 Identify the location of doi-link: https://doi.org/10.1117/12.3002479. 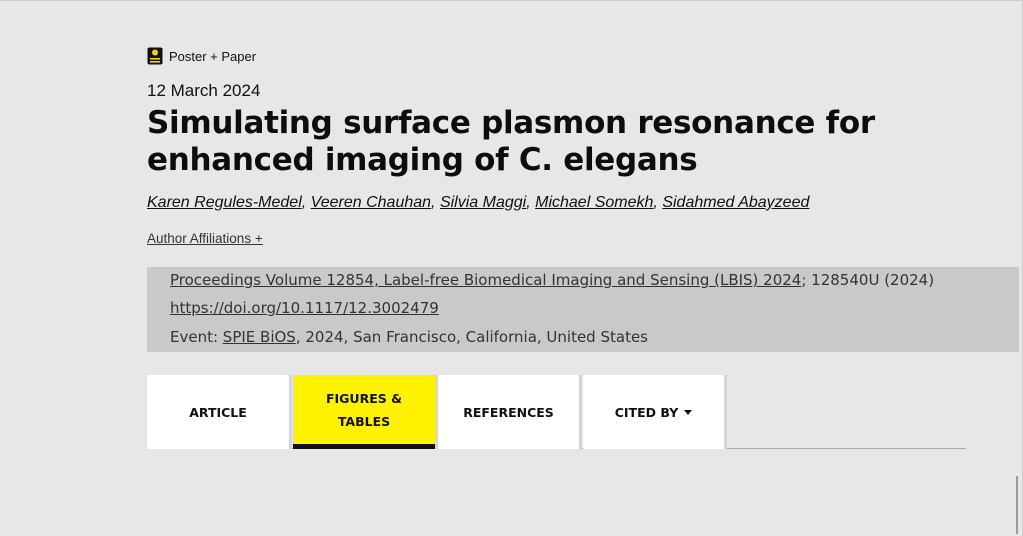
(304, 308).